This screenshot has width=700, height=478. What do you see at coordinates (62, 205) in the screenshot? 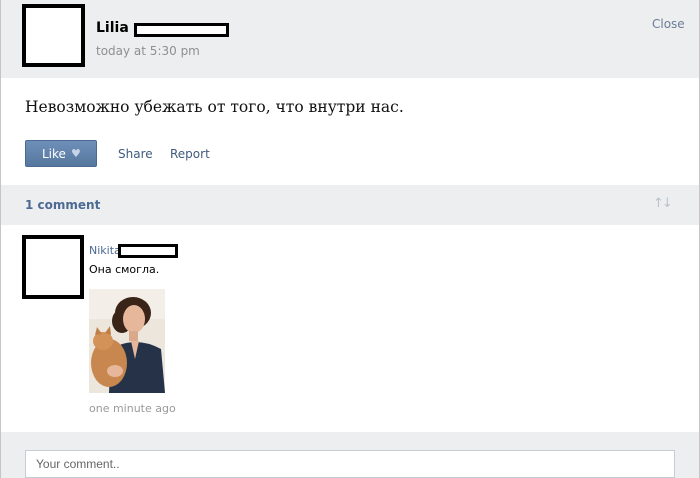
I see `comments-count: 1 comment` at bounding box center [62, 205].